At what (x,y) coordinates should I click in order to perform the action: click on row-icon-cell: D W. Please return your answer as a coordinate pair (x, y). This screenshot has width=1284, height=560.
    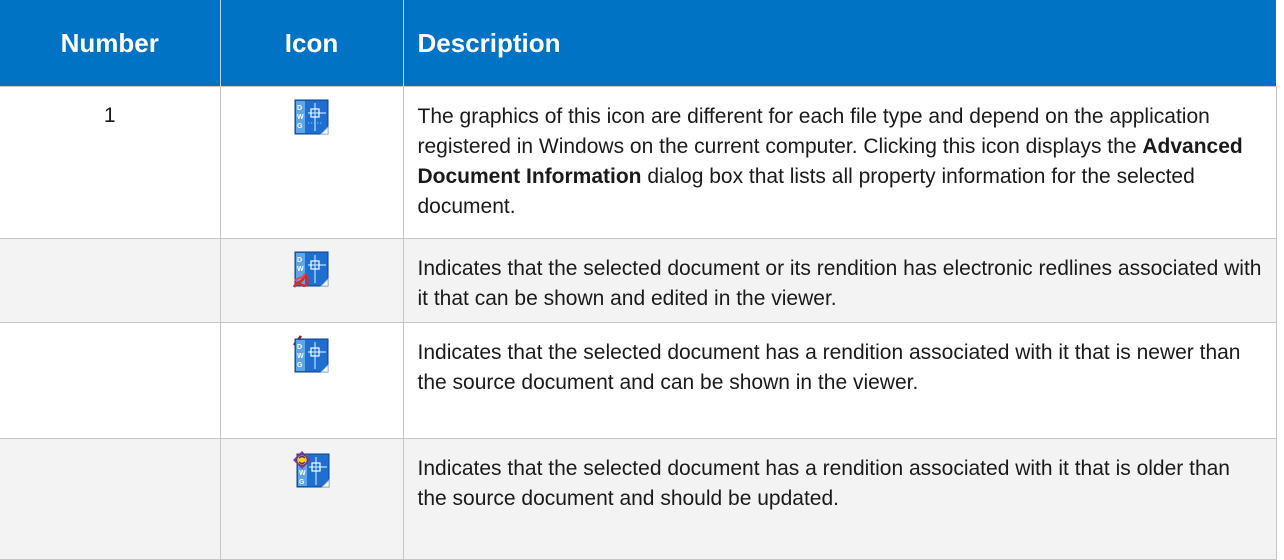
    Looking at the image, I should click on (311, 280).